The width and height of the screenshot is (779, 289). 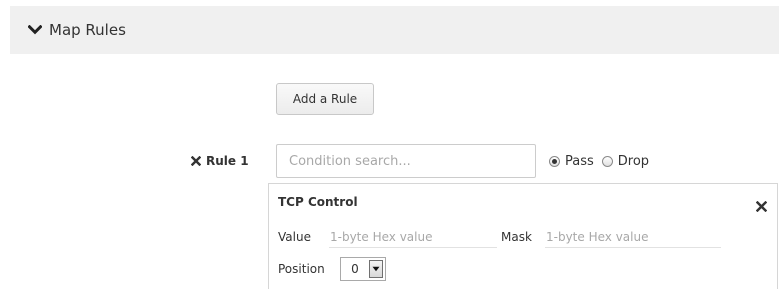 I want to click on section-title: Map Rules, so click(x=87, y=30).